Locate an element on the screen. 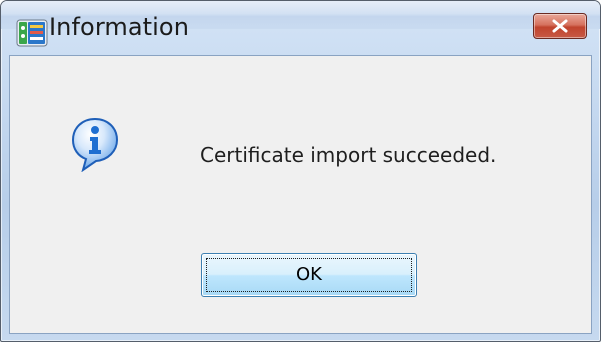 This screenshot has height=342, width=601. message-text: Certificate import succeeded. is located at coordinates (348, 155).